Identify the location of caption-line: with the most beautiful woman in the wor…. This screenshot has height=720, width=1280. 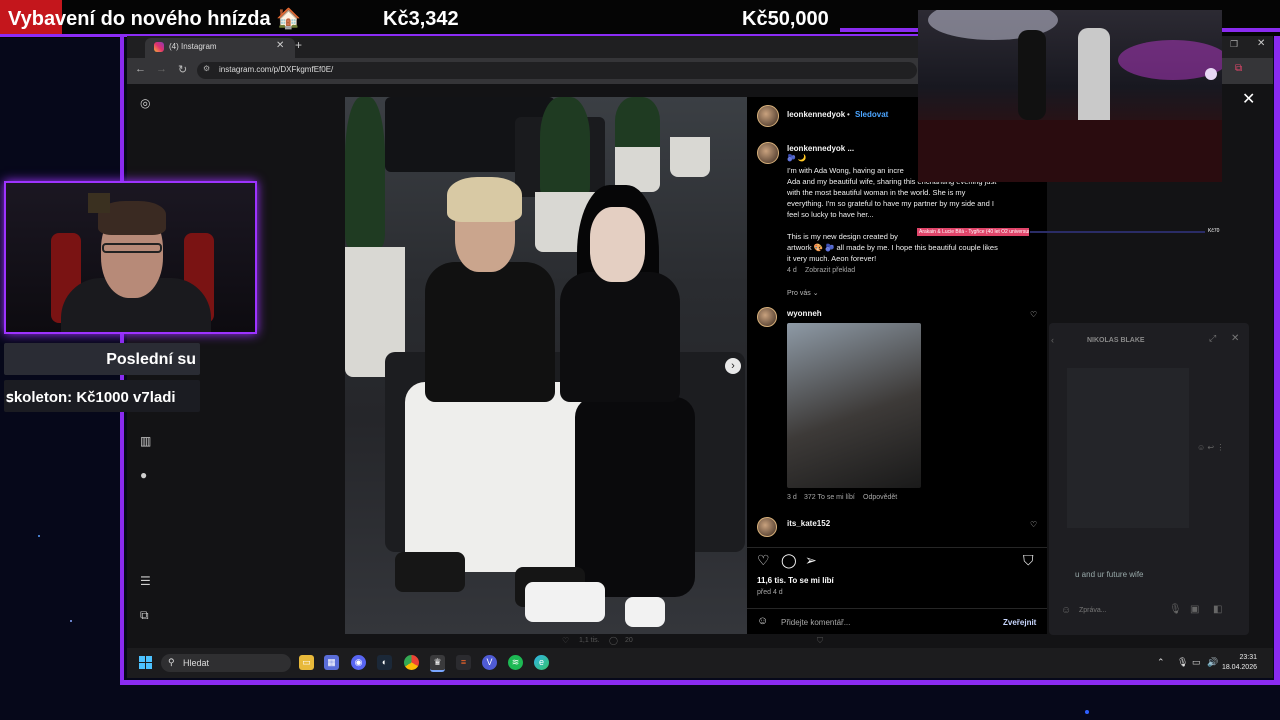
(876, 192).